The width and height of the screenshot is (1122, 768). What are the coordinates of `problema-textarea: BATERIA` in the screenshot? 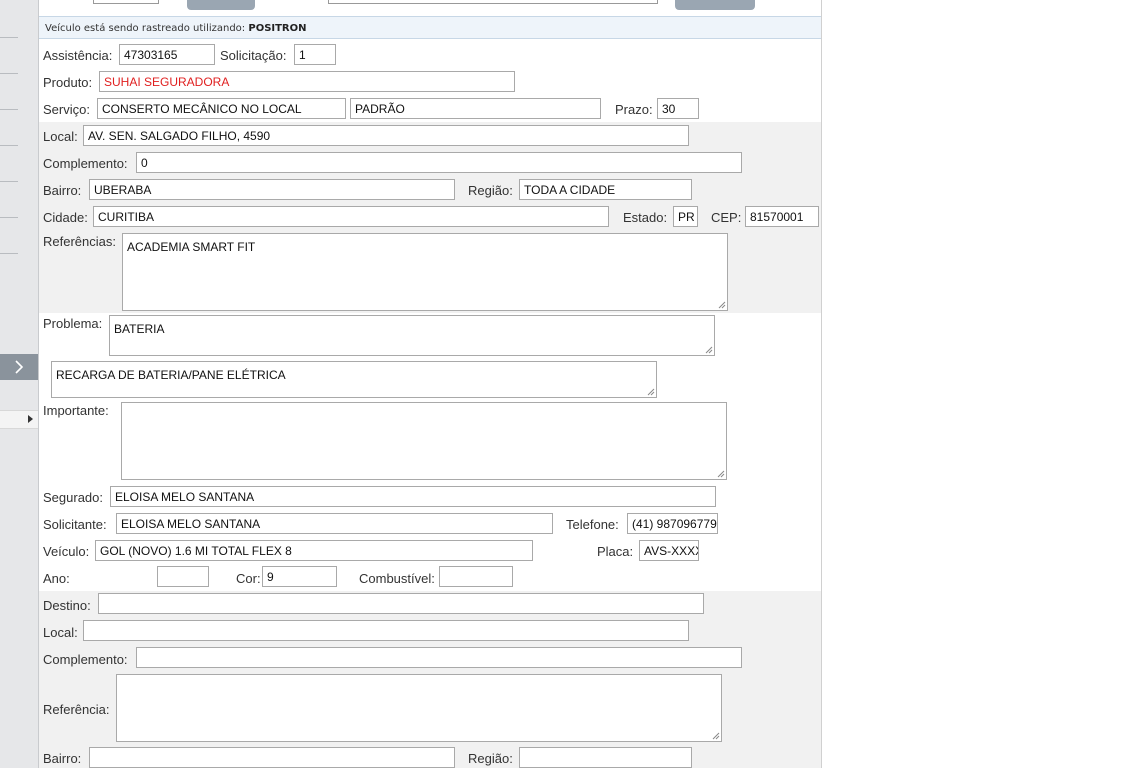 It's located at (412, 335).